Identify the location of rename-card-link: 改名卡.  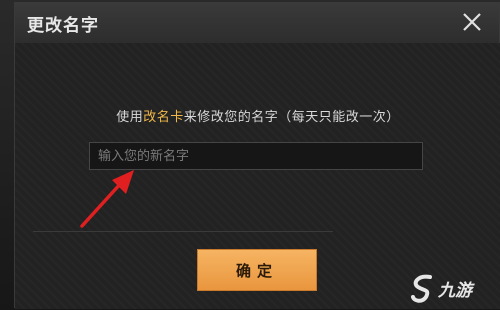
(163, 117).